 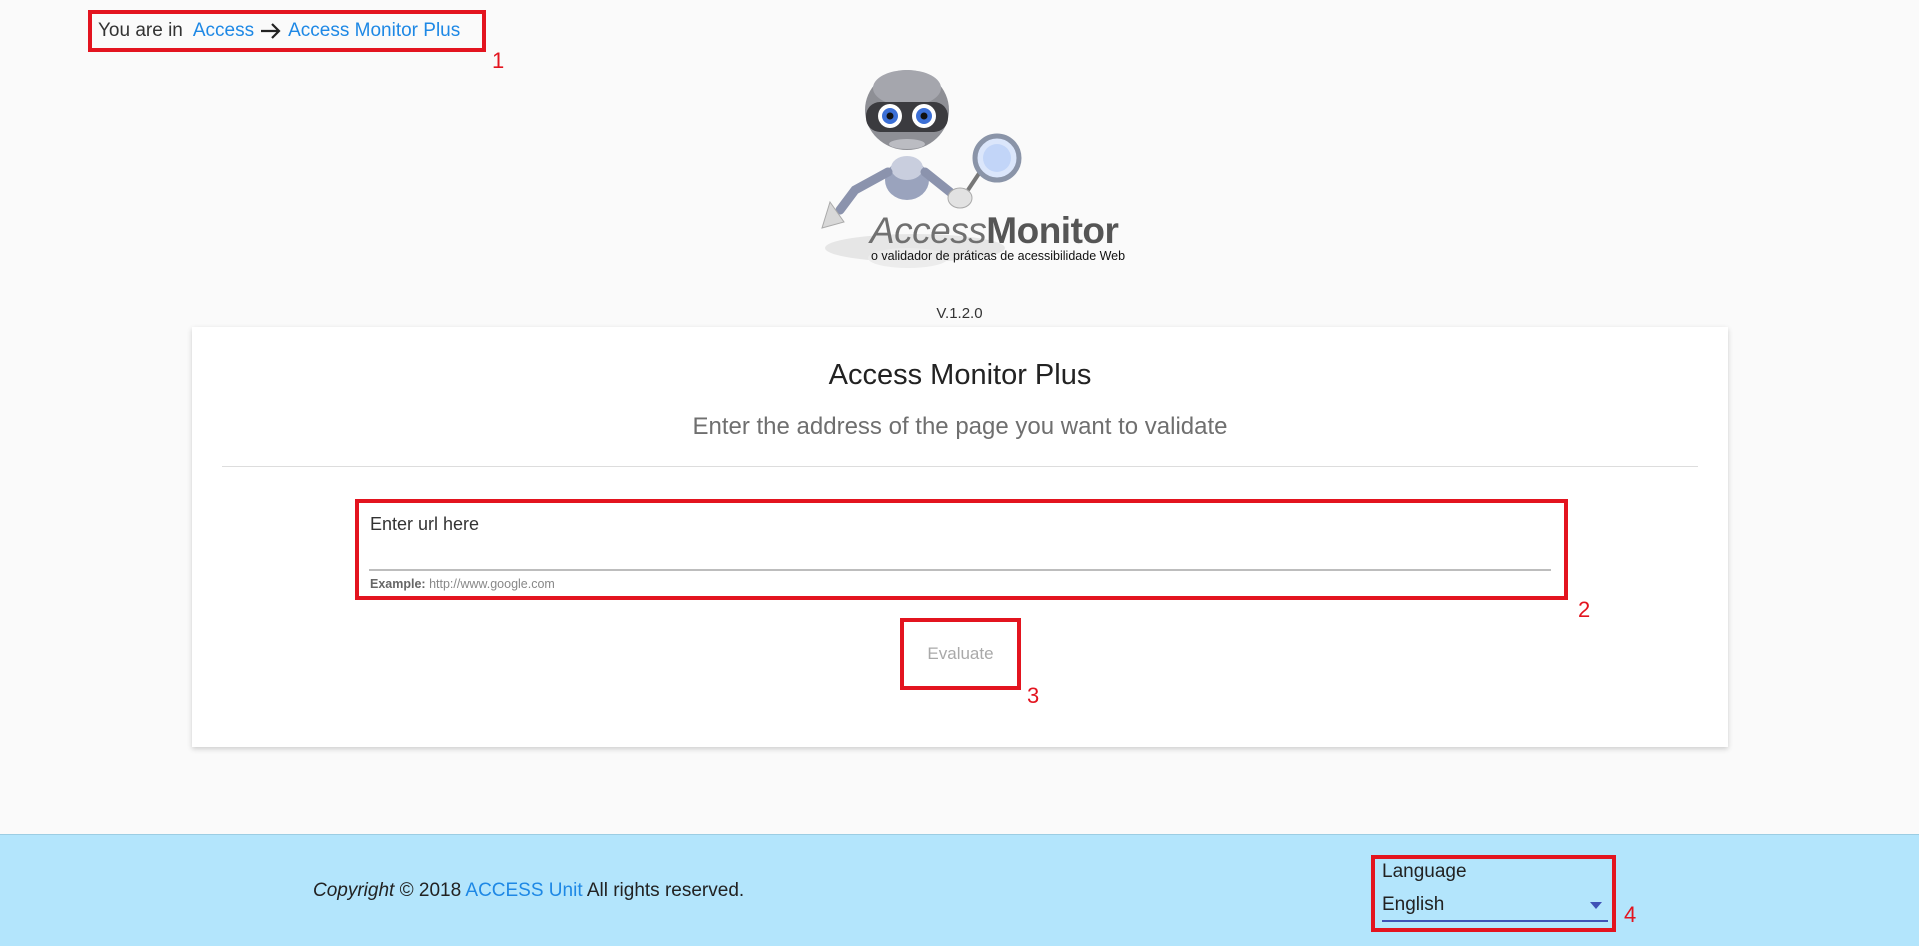 What do you see at coordinates (1495, 906) in the screenshot?
I see `language-select: English` at bounding box center [1495, 906].